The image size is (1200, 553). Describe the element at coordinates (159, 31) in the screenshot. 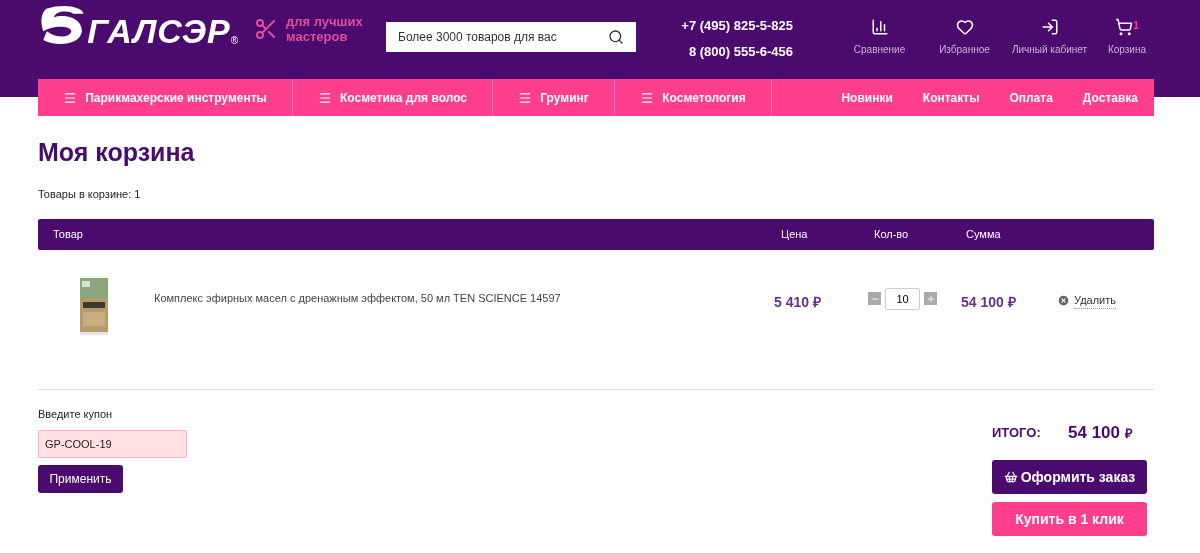

I see `logo-text: ГАЛСЭР` at that location.